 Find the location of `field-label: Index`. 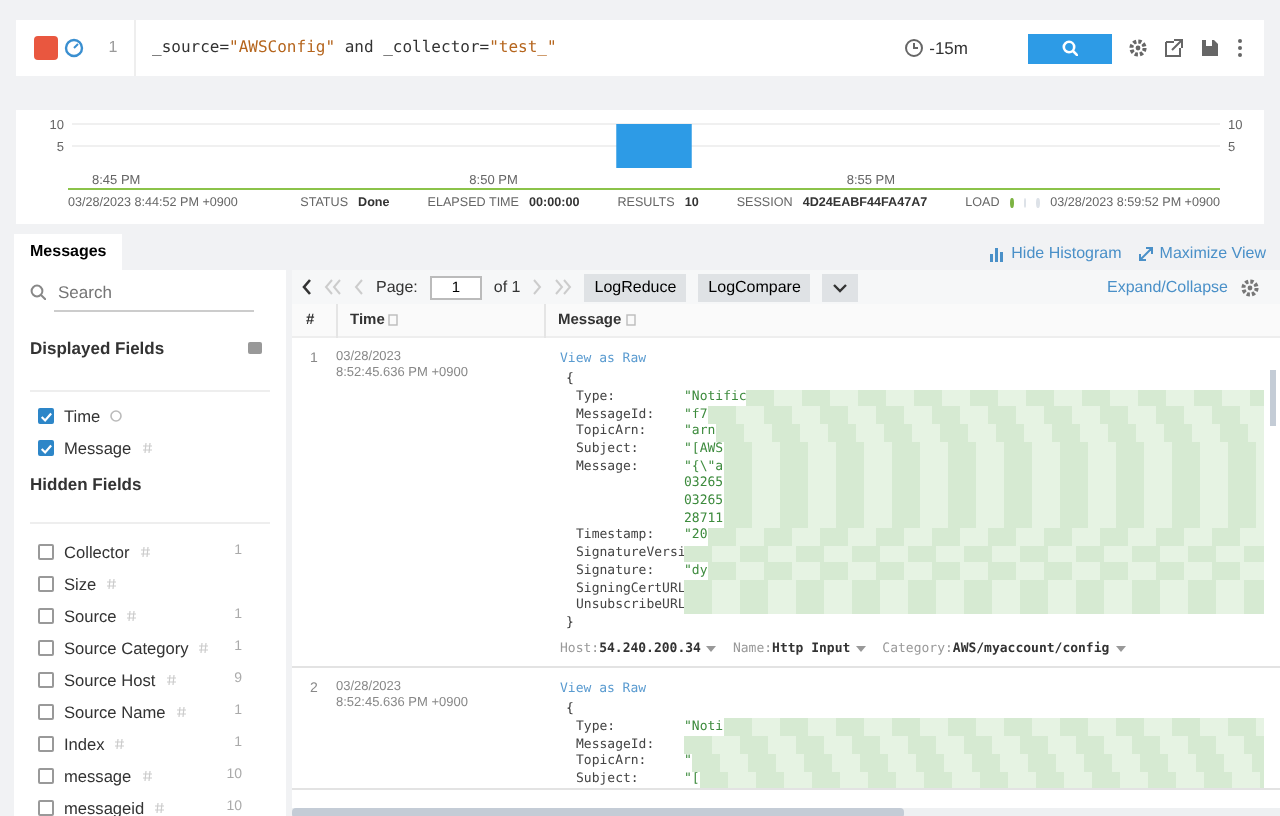

field-label: Index is located at coordinates (84, 743).